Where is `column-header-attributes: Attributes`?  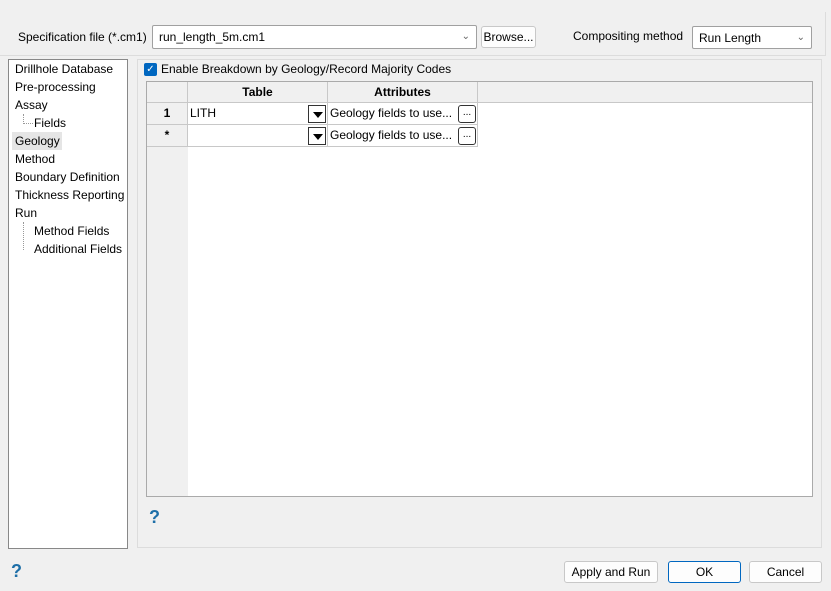
column-header-attributes: Attributes is located at coordinates (403, 92).